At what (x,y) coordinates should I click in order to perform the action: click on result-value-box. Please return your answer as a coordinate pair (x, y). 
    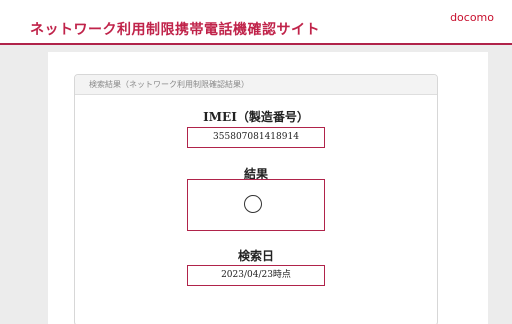
    Looking at the image, I should click on (256, 205).